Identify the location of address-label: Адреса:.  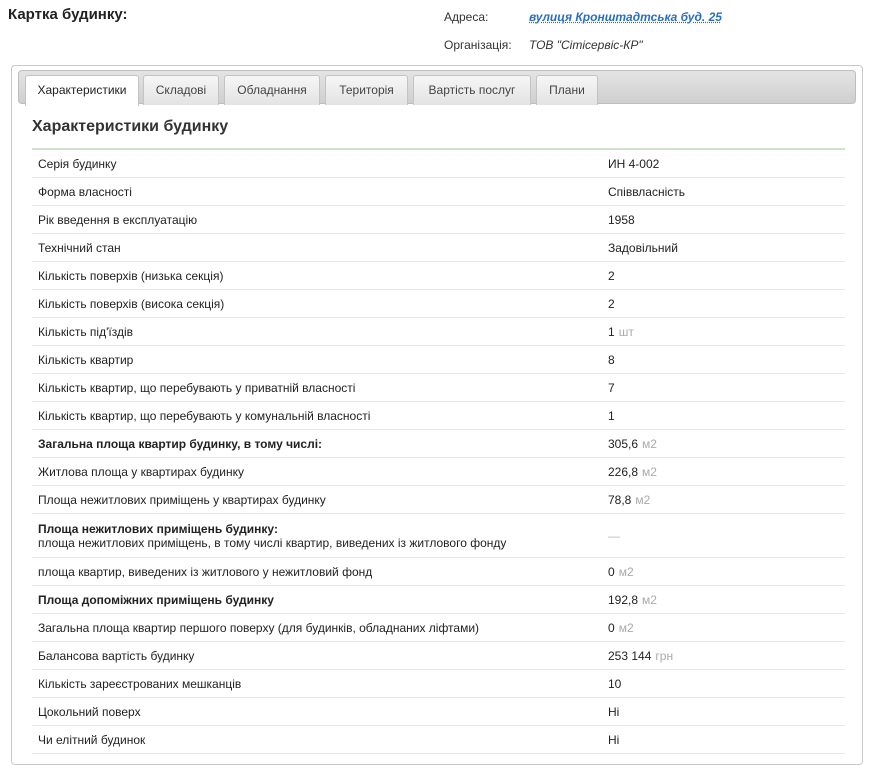
(466, 17).